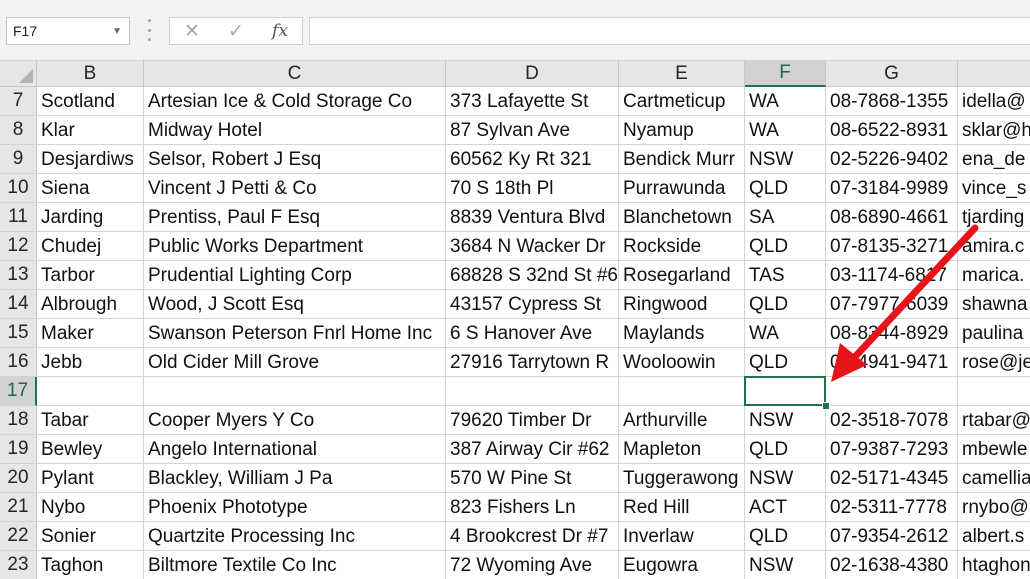 The image size is (1030, 579). What do you see at coordinates (994, 217) in the screenshot?
I see `cell-h11: tjarding` at bounding box center [994, 217].